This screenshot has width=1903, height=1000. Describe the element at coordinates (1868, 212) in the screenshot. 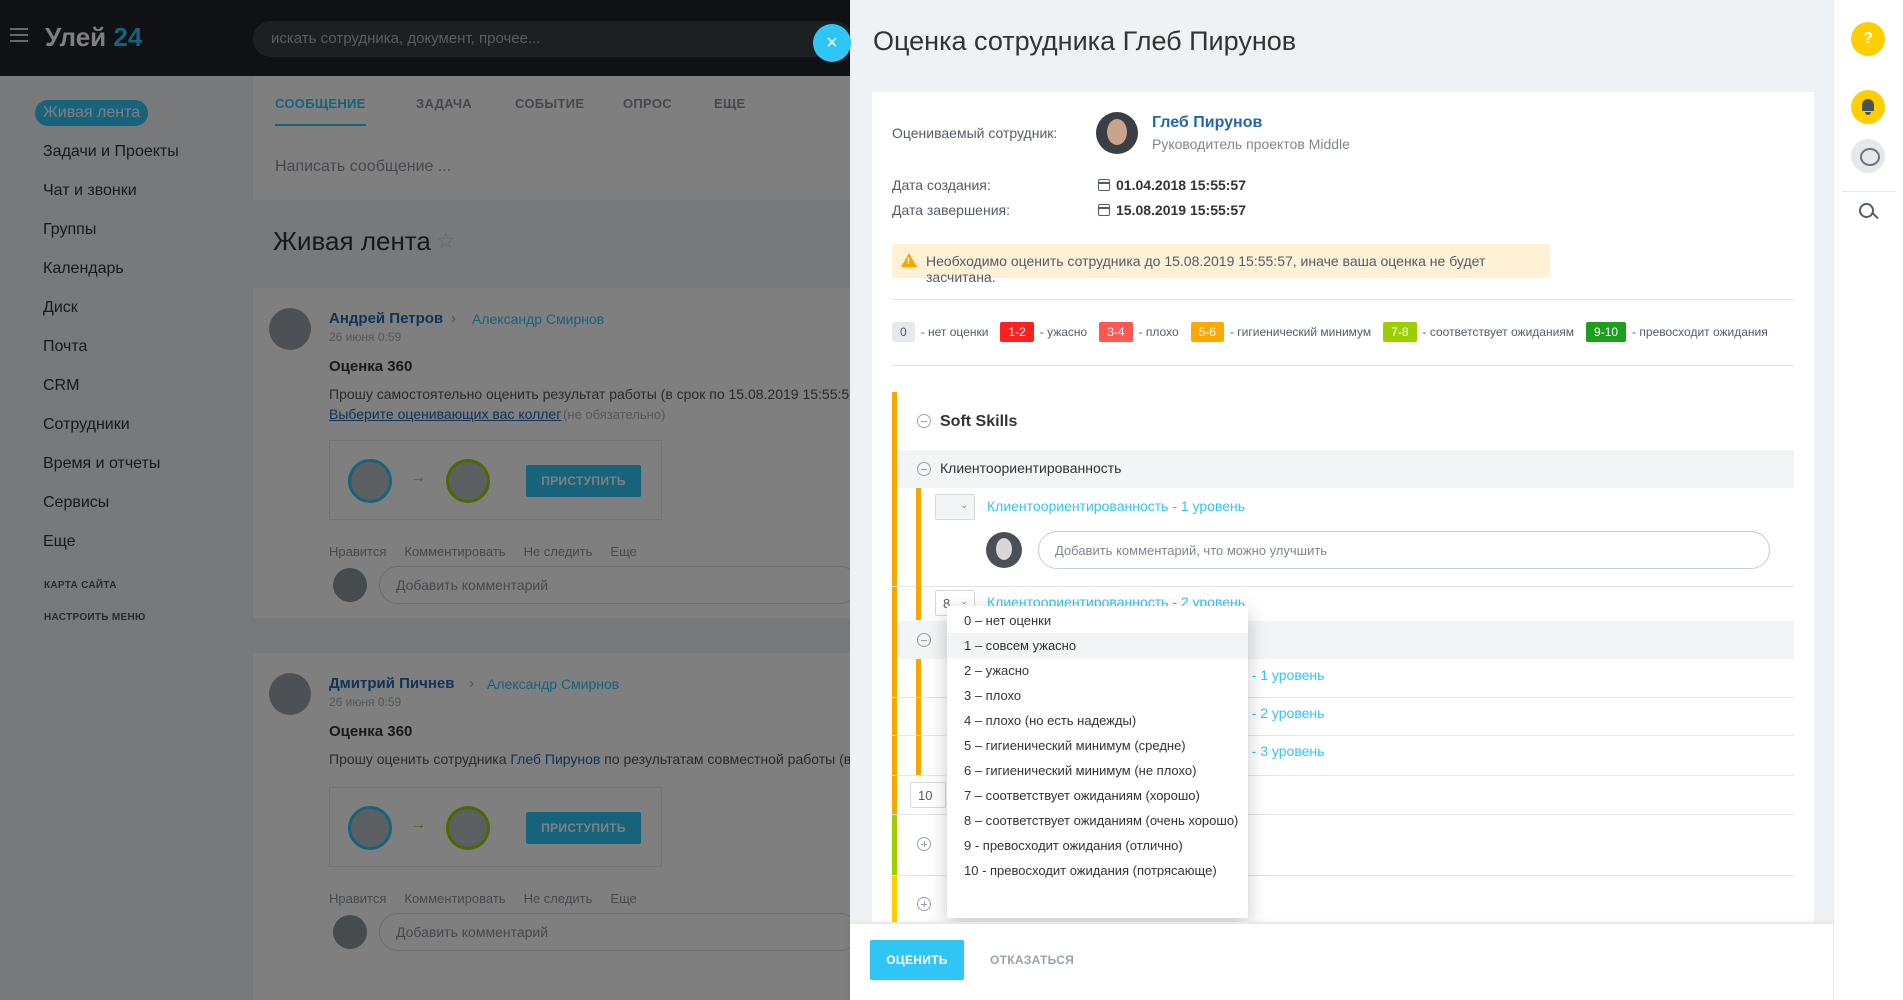

I see `search-icon` at that location.